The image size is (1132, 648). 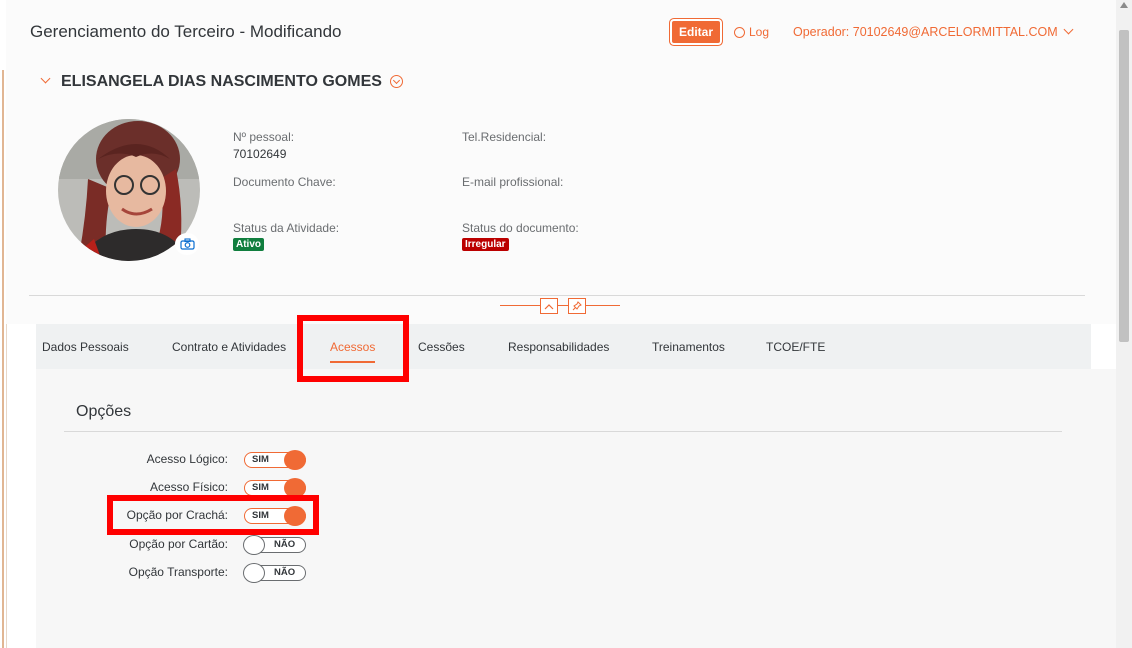 I want to click on header-divider-accent, so click(x=560, y=305).